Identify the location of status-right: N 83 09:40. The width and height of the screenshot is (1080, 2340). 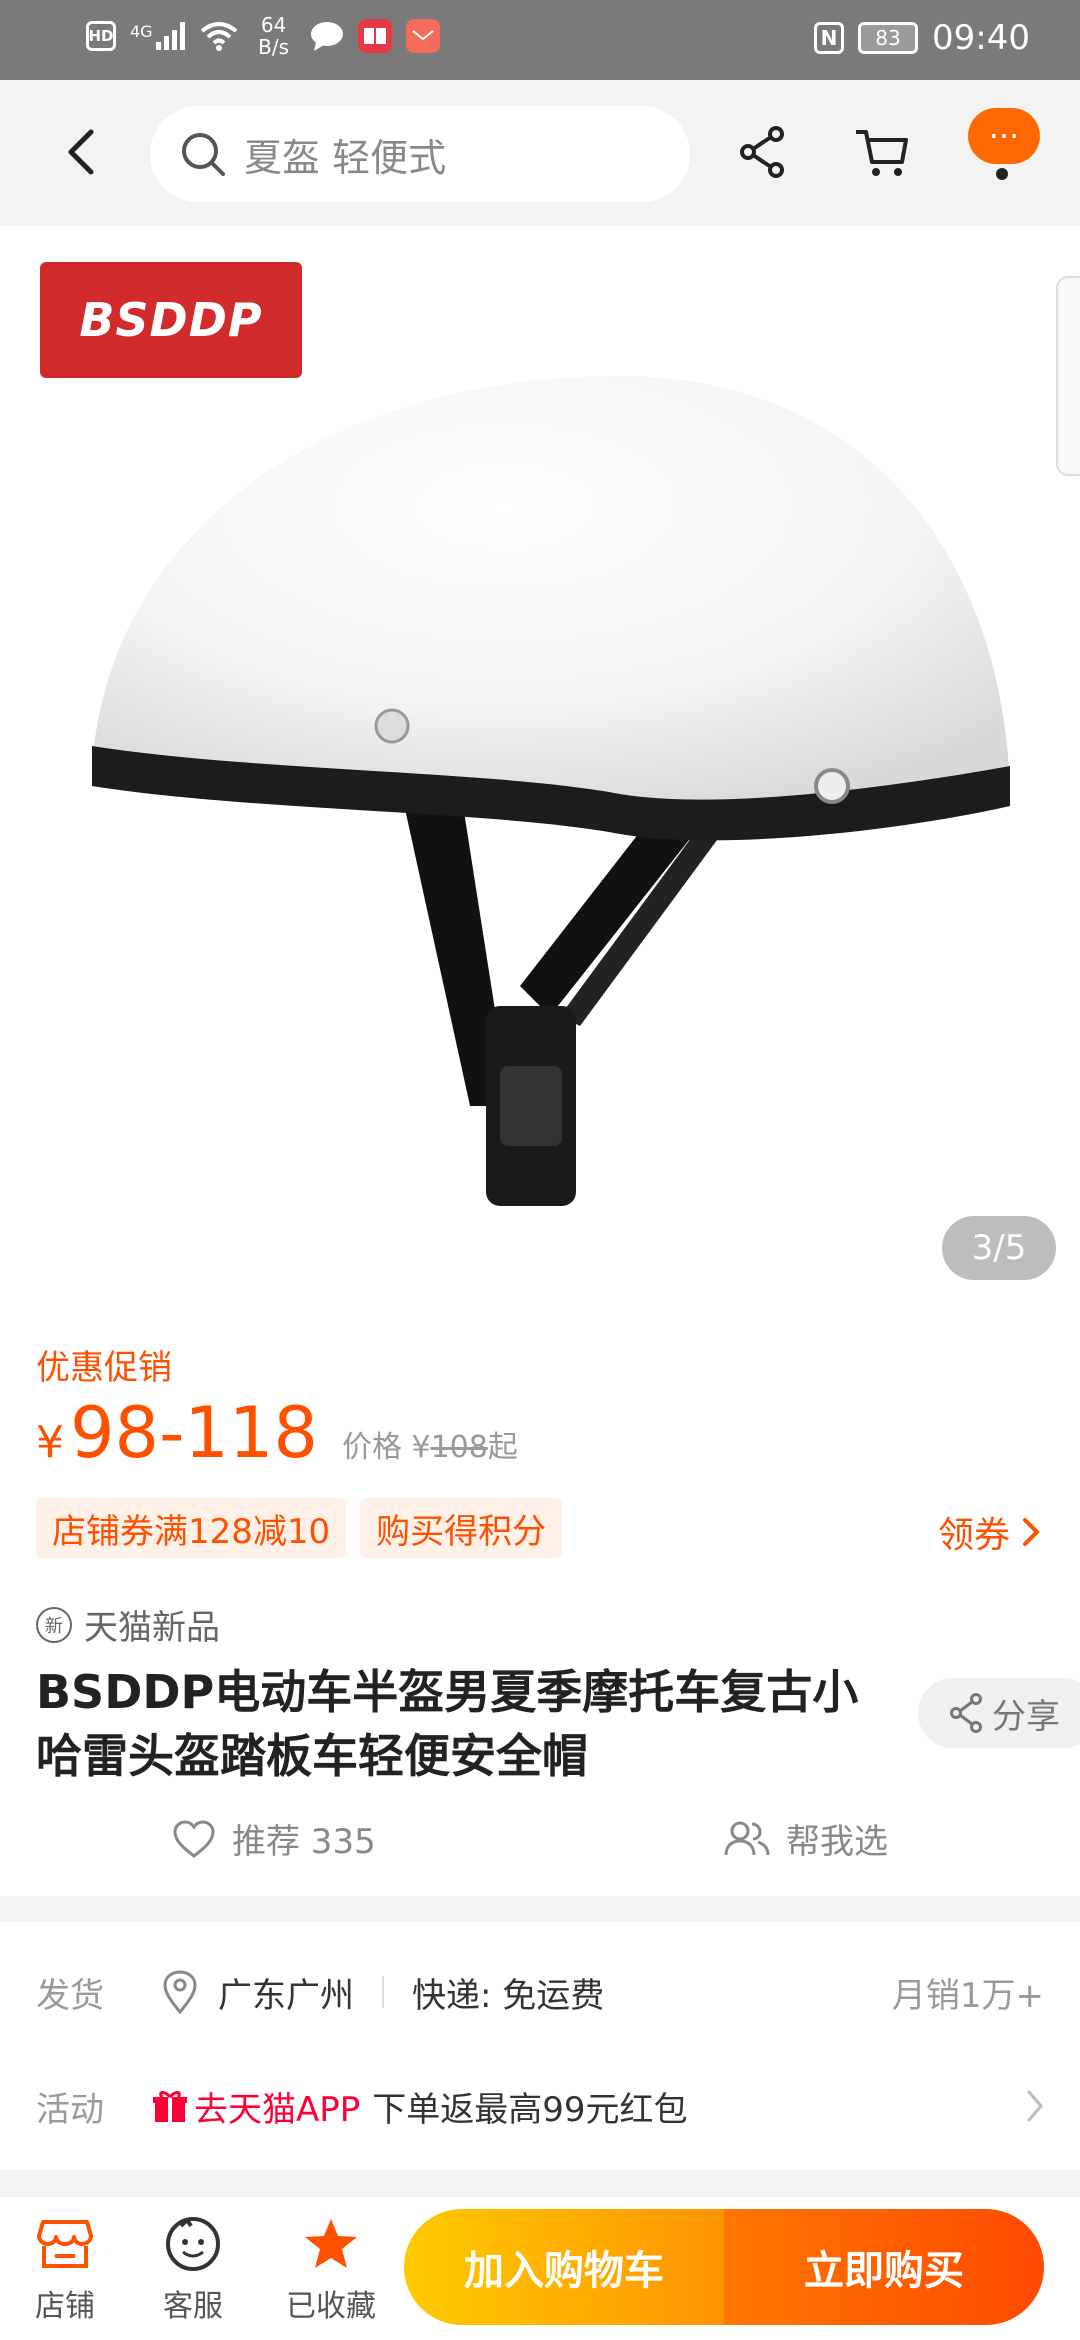
(922, 38).